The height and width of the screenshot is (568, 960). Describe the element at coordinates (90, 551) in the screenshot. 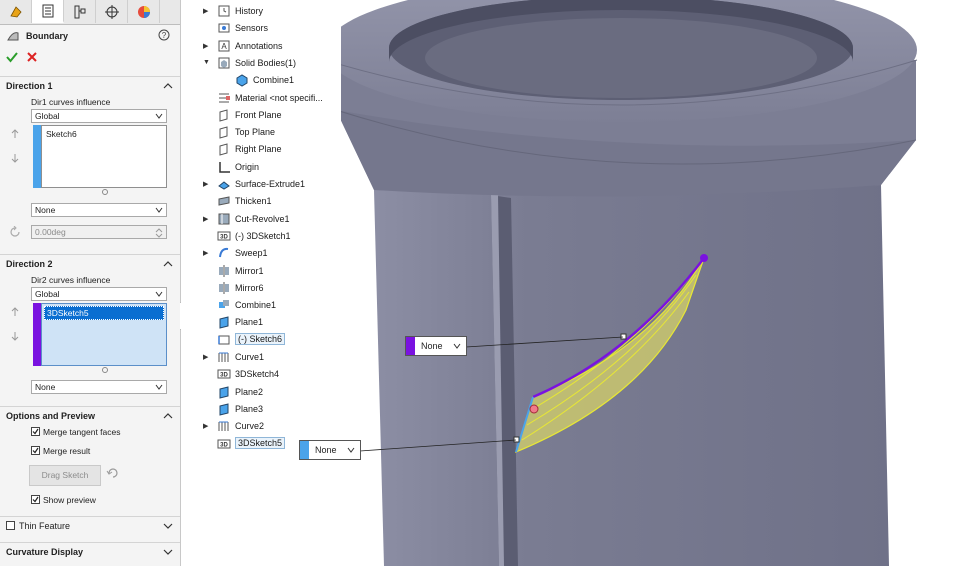

I see `curvature-display-header: Curvature Display` at that location.